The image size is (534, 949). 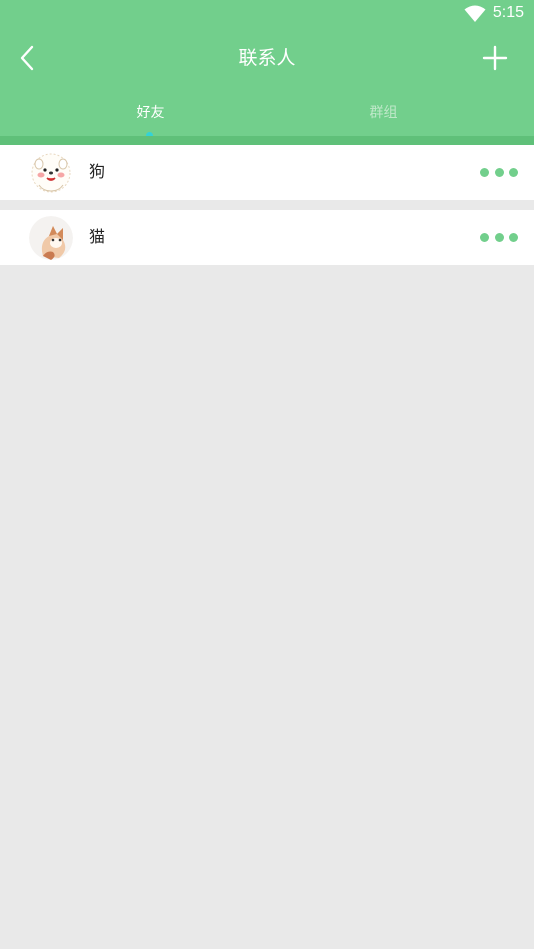 I want to click on tab-groups: 群组, so click(x=383, y=116).